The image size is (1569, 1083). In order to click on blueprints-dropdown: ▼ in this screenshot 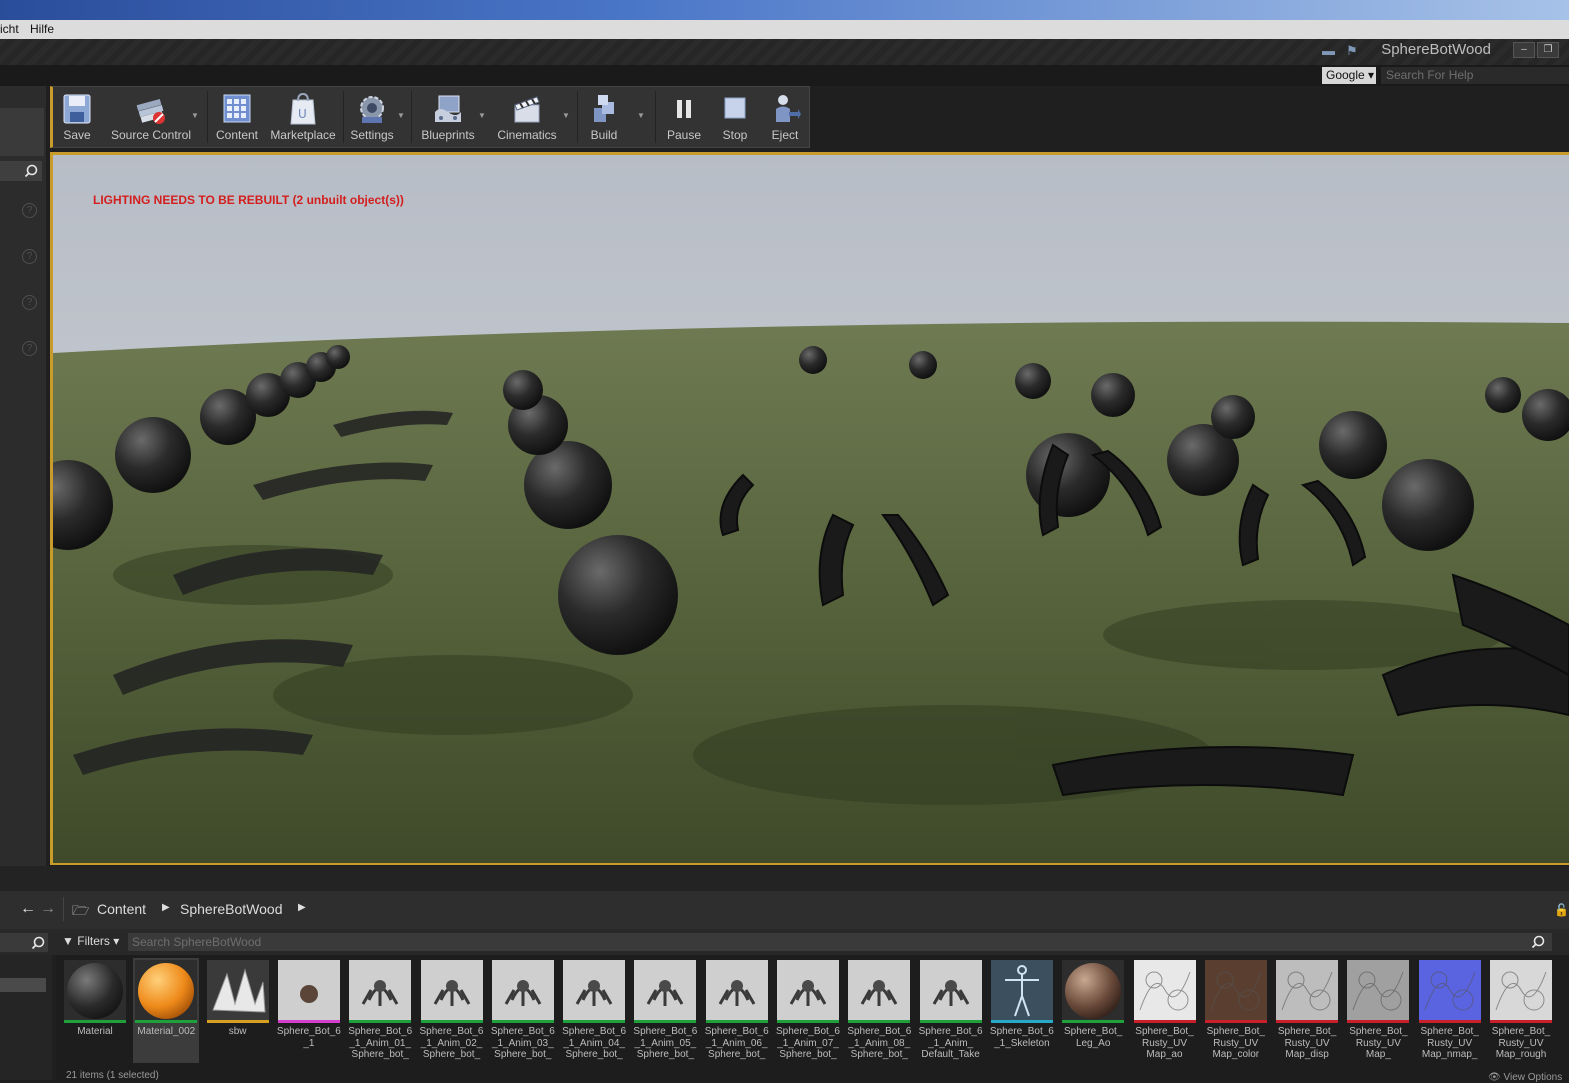, I will do `click(482, 115)`.